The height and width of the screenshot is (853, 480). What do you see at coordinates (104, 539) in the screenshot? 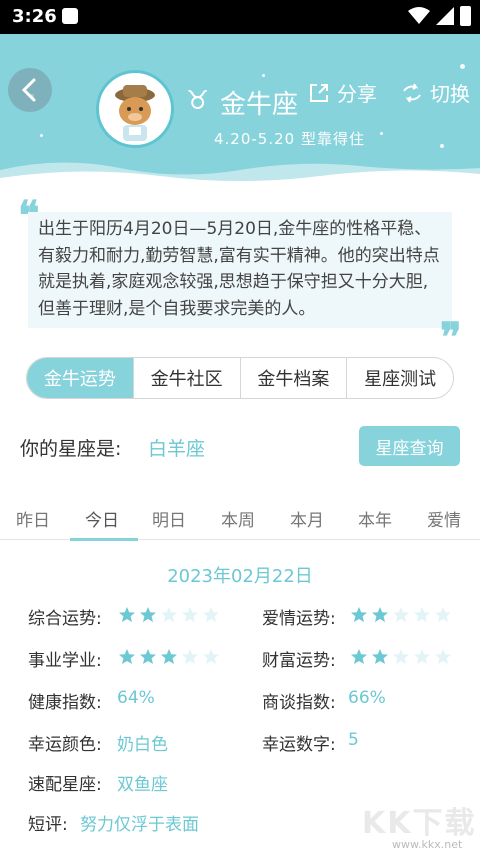
I see `active-day-indicator` at bounding box center [104, 539].